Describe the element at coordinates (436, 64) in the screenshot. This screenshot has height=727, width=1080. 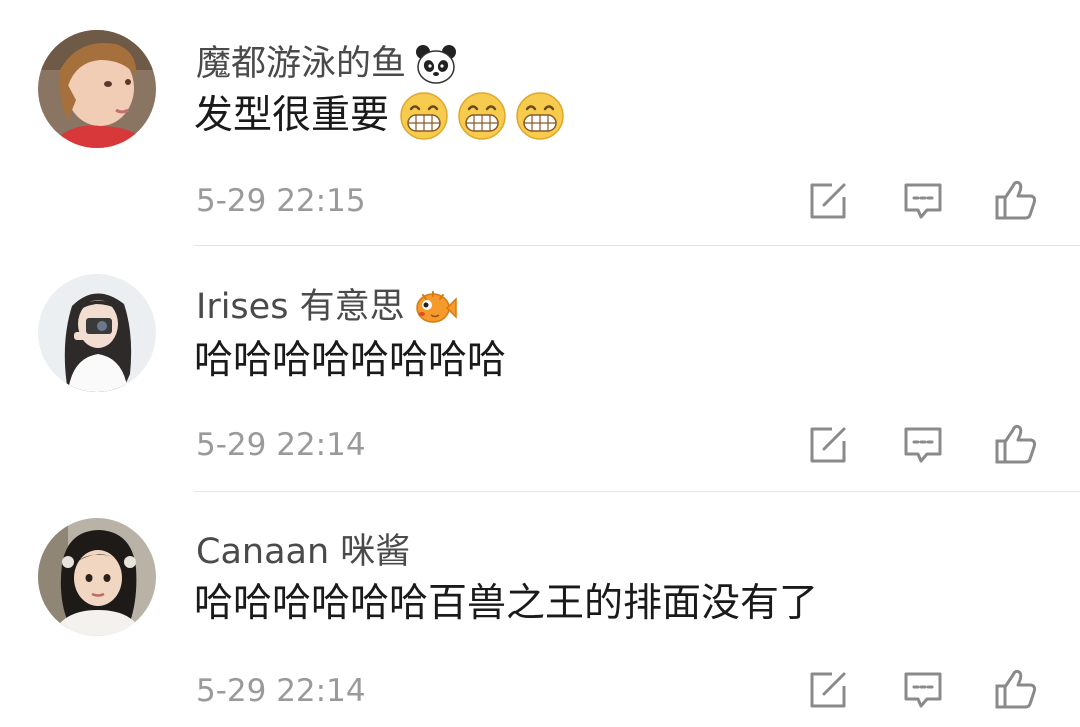
I see `panda-icon` at that location.